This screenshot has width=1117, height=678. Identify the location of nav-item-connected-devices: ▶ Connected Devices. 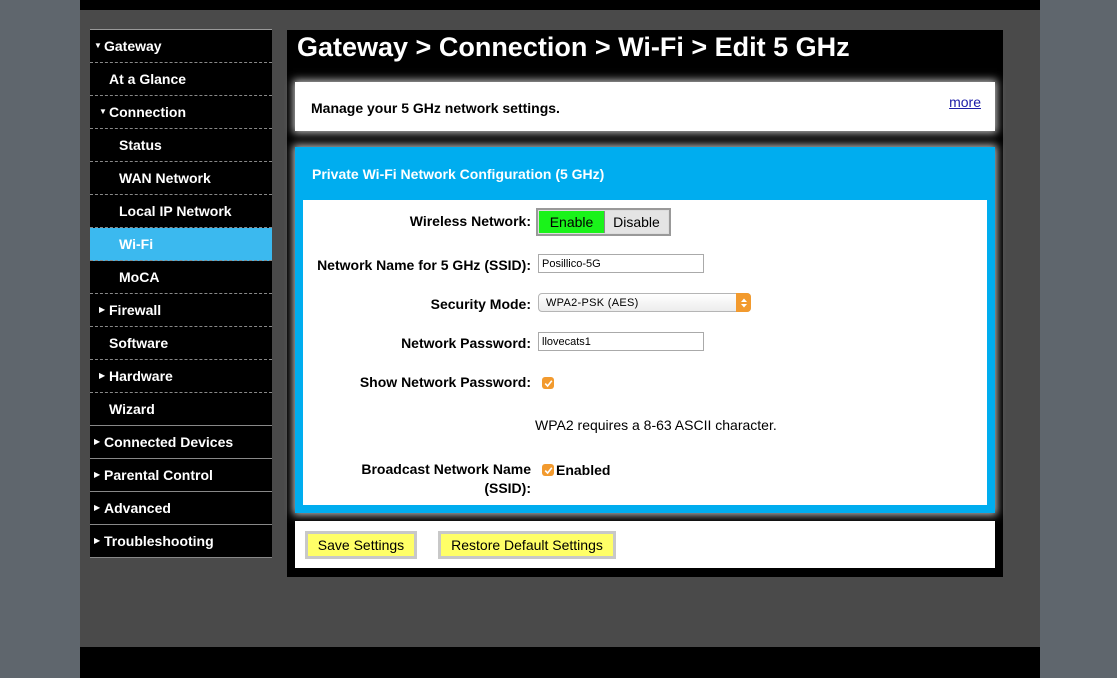
(181, 442).